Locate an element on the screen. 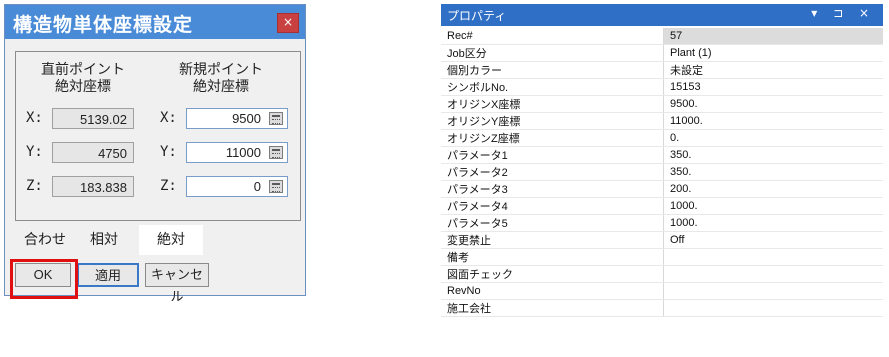 Image resolution: width=889 pixels, height=357 pixels. property-value: Off is located at coordinates (773, 240).